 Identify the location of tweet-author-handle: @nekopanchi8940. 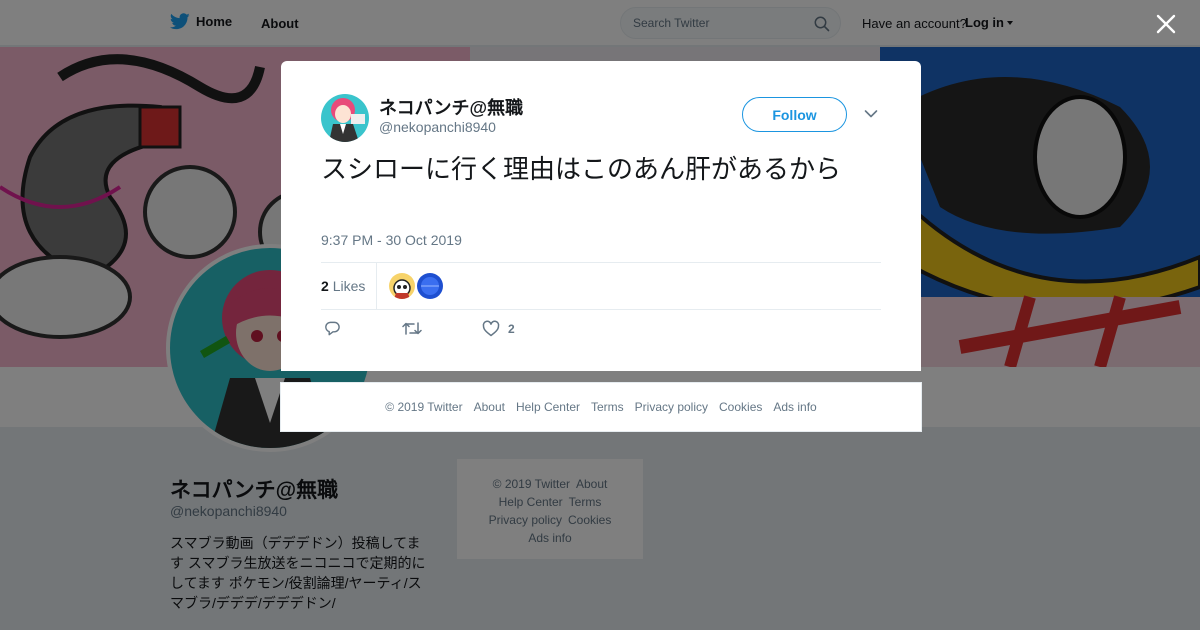
(437, 127).